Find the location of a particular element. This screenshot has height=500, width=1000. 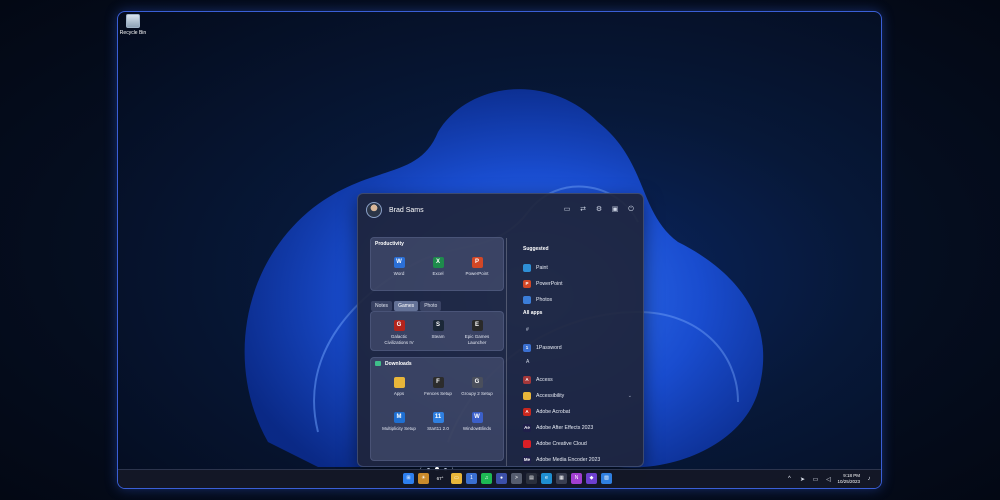

list-item: Me Adobe Media Encoder 2023 is located at coordinates (580, 460).